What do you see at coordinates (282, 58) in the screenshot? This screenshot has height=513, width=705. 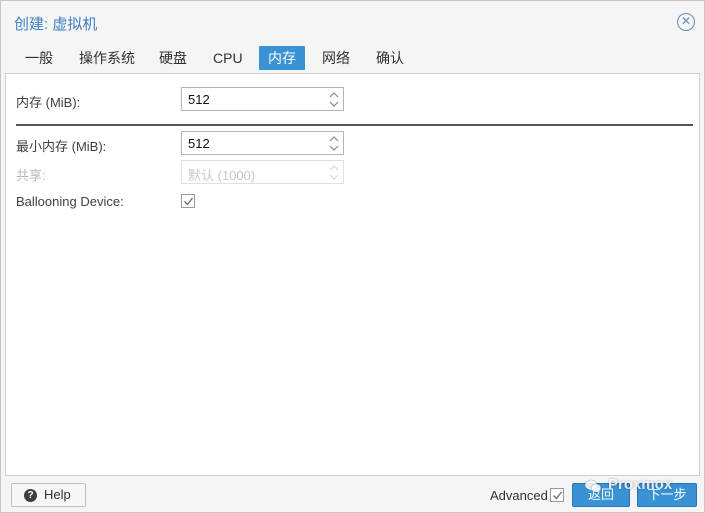 I see `tab-memory: 内存` at bounding box center [282, 58].